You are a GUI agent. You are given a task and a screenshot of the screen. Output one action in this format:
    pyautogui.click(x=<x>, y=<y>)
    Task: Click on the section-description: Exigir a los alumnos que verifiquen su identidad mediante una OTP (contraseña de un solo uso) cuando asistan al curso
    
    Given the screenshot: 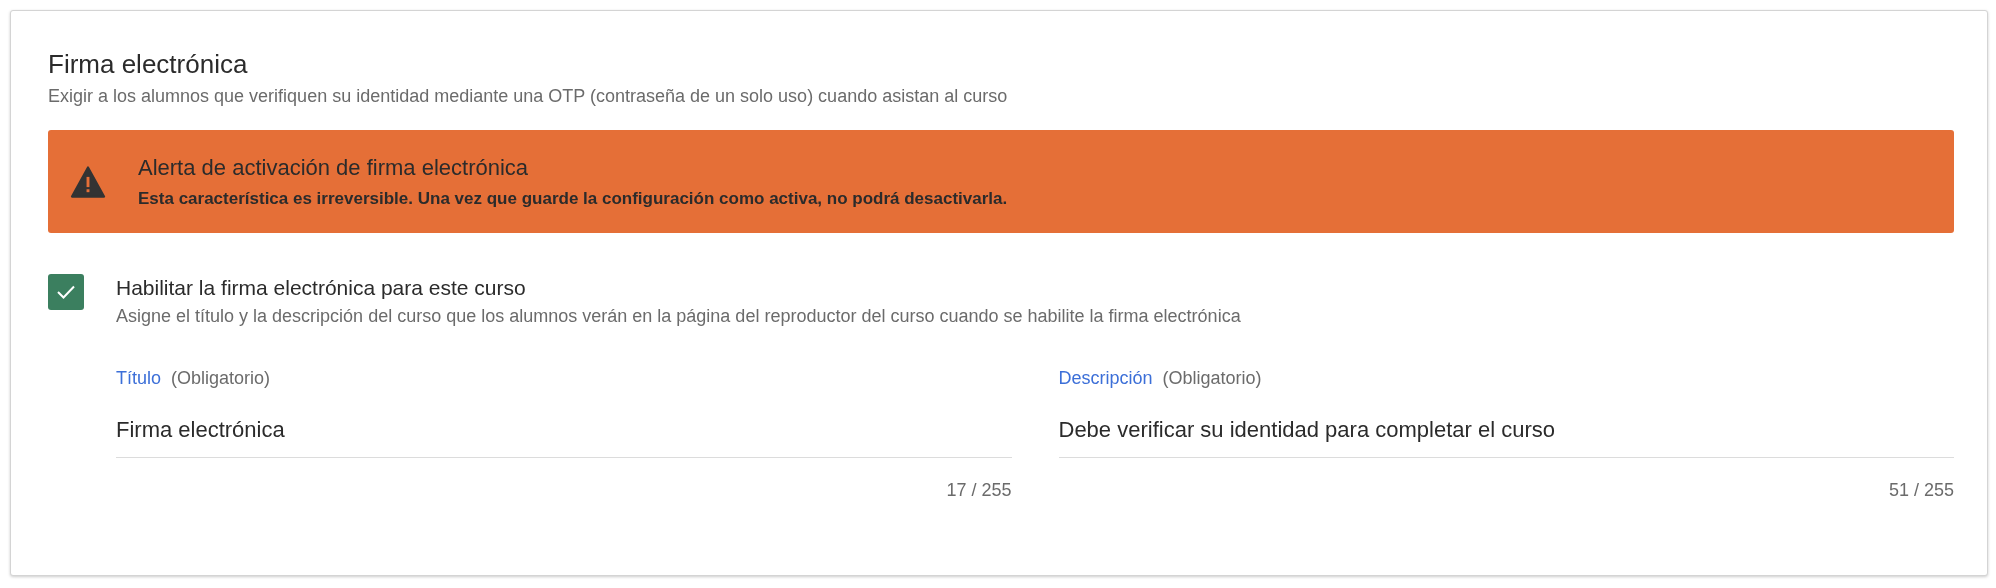 What is the action you would take?
    pyautogui.click(x=528, y=96)
    